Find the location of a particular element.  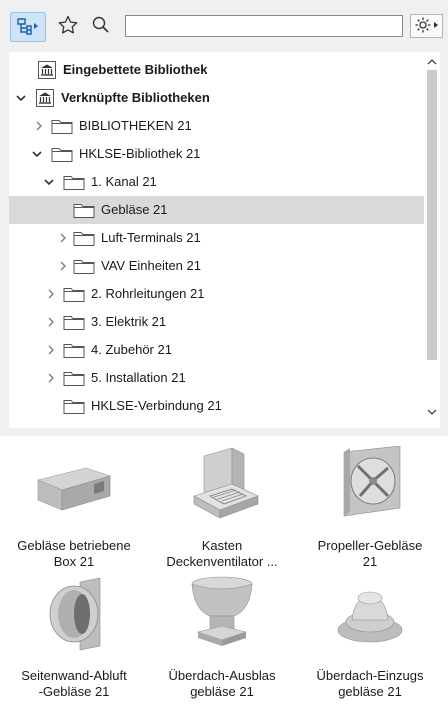

tree-row: 1. Kanal 21 is located at coordinates (216, 182).